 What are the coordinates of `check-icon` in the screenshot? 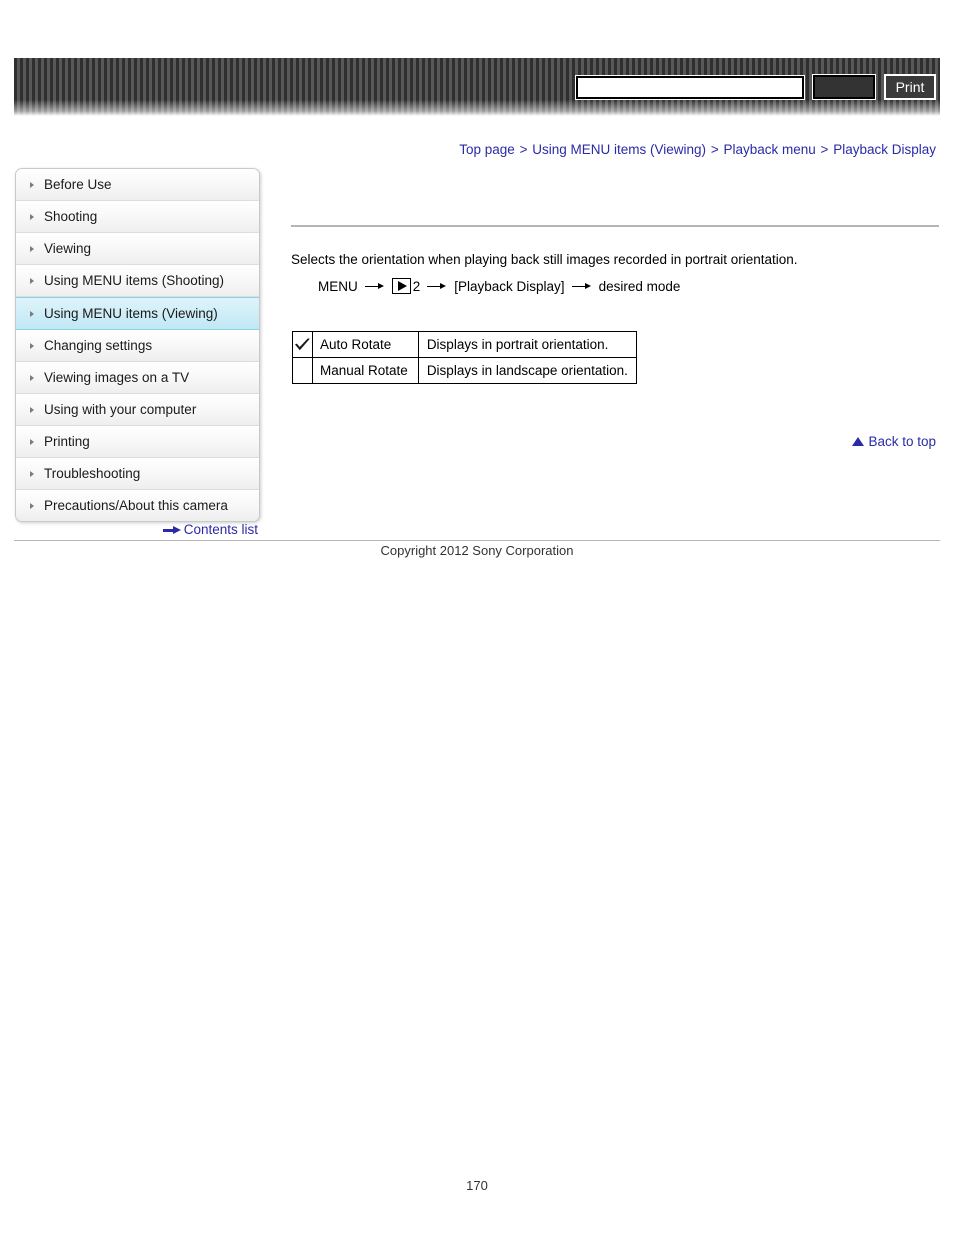 It's located at (302, 345).